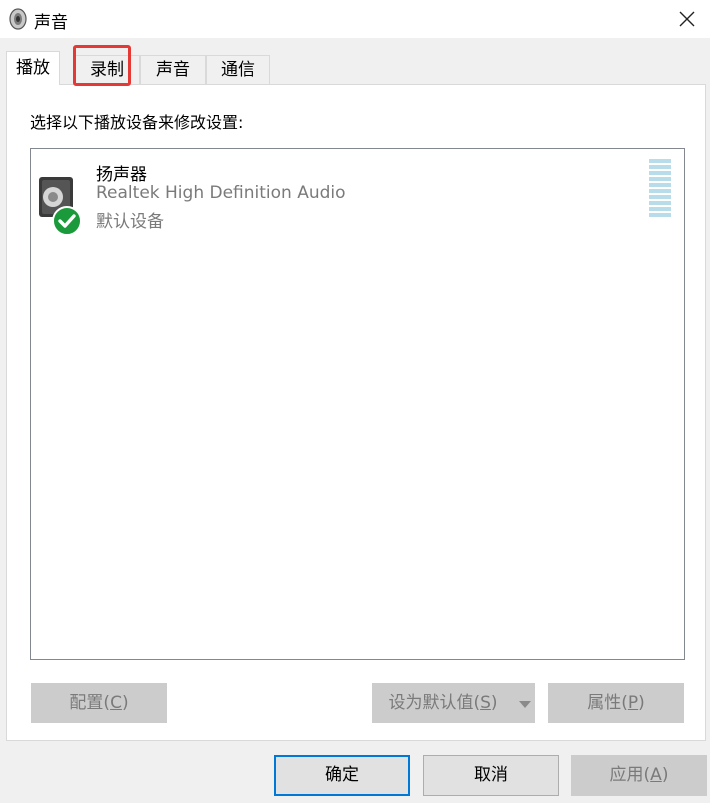  I want to click on device-name: 扬声器, so click(121, 175).